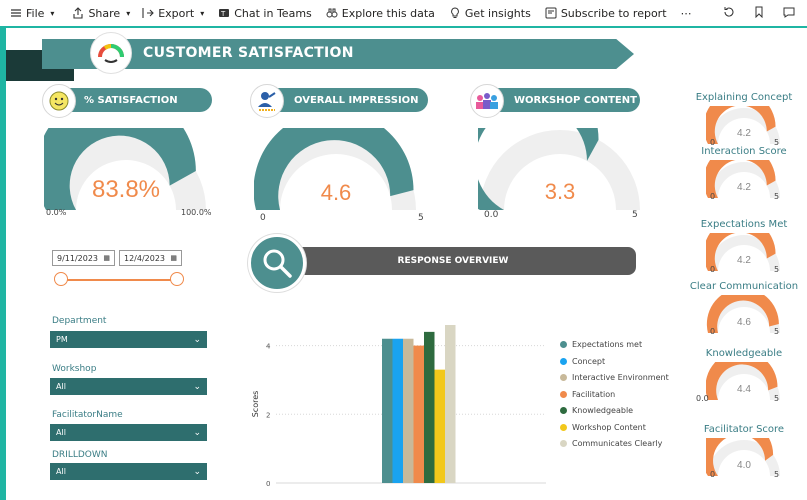 The image size is (807, 500). Describe the element at coordinates (332, 13) in the screenshot. I see `binoculars-icon` at that location.